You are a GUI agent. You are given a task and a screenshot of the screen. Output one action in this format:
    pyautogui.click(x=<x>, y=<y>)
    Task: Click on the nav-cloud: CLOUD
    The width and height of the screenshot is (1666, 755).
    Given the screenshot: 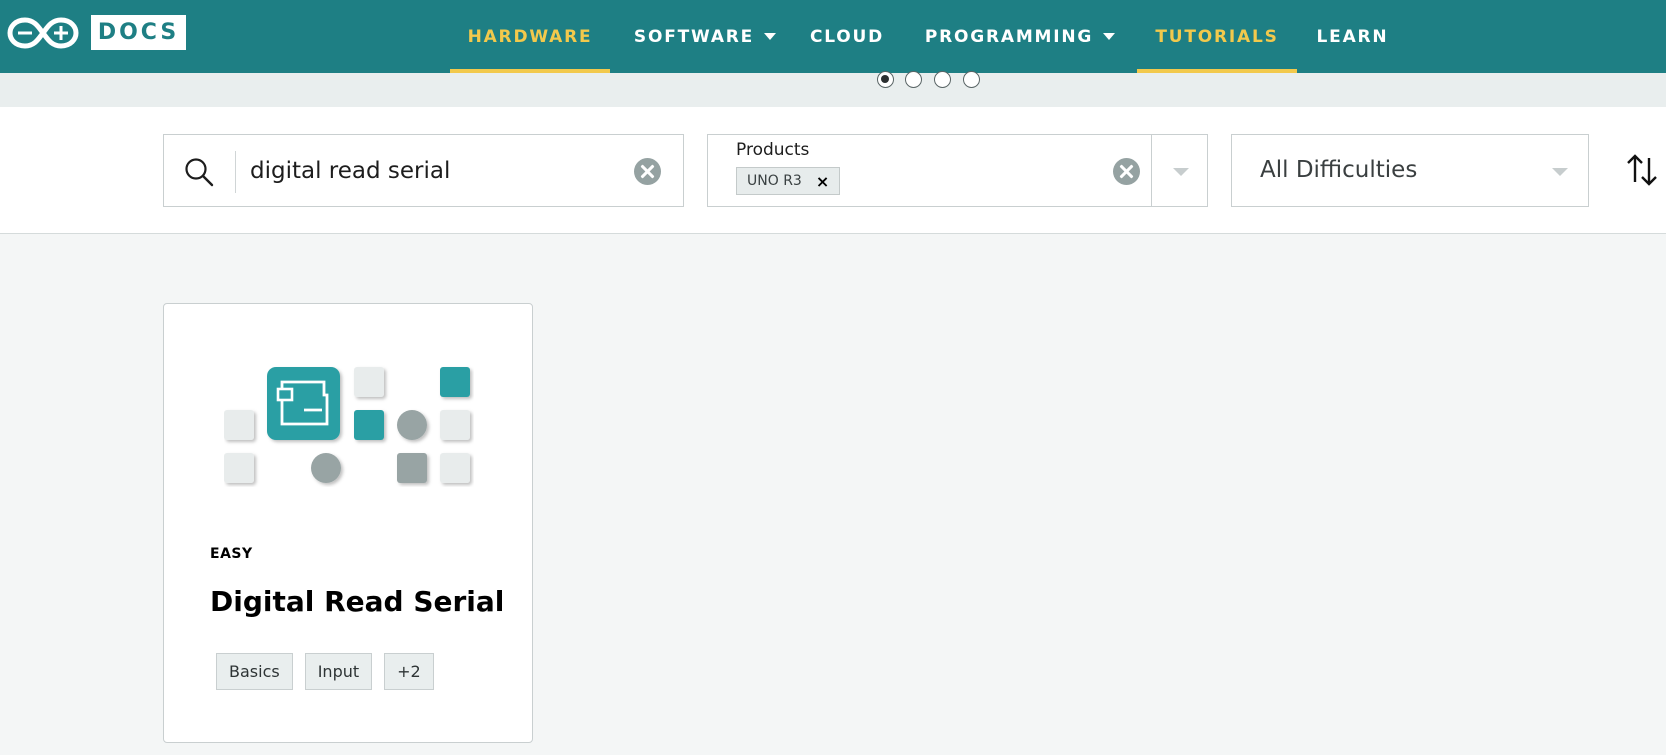 What is the action you would take?
    pyautogui.click(x=847, y=36)
    